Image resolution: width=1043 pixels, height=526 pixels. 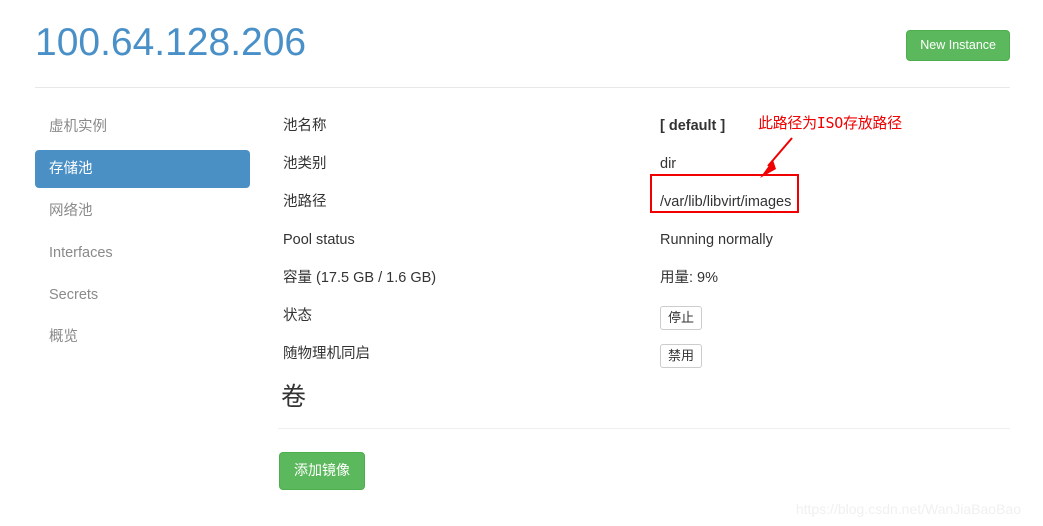 I want to click on watermark: https://blog.csdn.net/WanJiaBaoBao, so click(x=908, y=509).